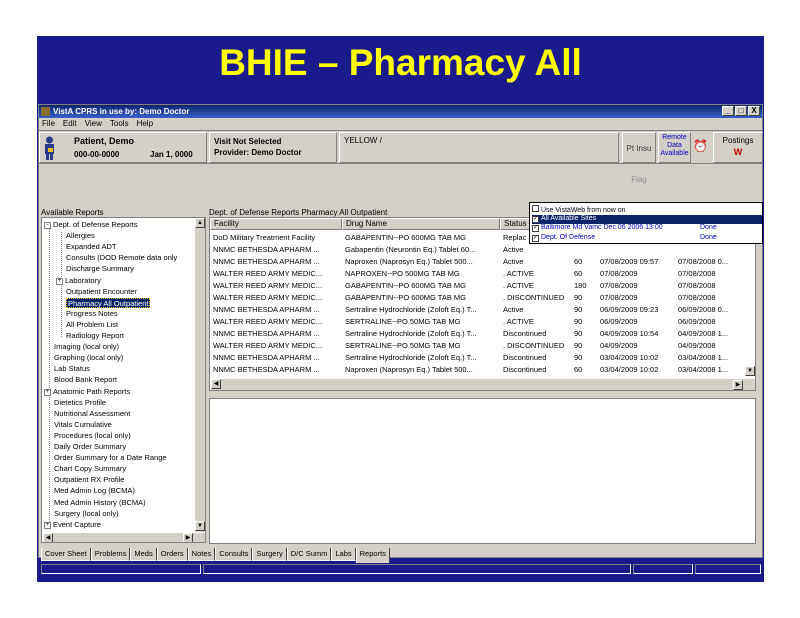  What do you see at coordinates (639, 158) in the screenshot?
I see `patient-insurance-flag-button: Pt Insu Flag` at bounding box center [639, 158].